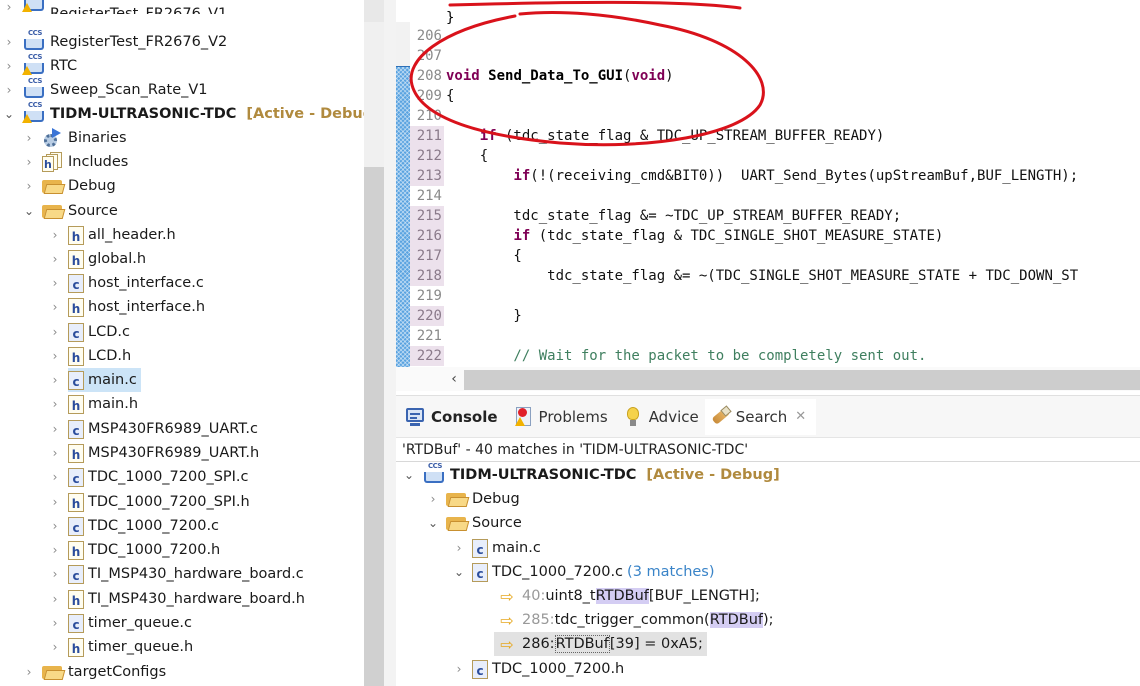 This screenshot has width=1140, height=686. Describe the element at coordinates (466, 316) in the screenshot. I see `code-line: 220 }` at that location.